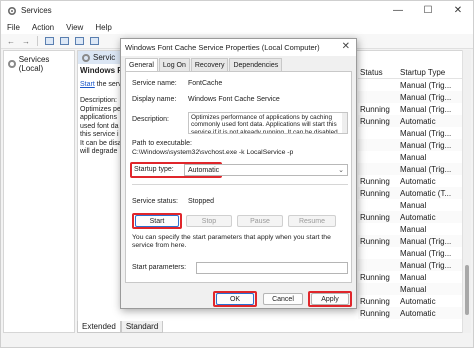  Describe the element at coordinates (467, 290) in the screenshot. I see `scrollbar-thumb` at that location.